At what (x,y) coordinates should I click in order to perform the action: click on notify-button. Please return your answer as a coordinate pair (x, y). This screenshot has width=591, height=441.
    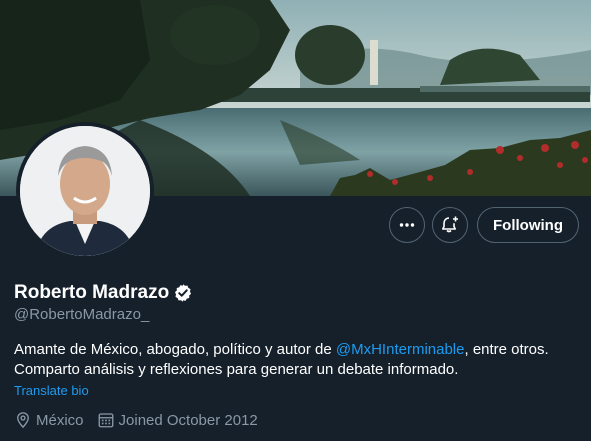
    Looking at the image, I should click on (450, 225).